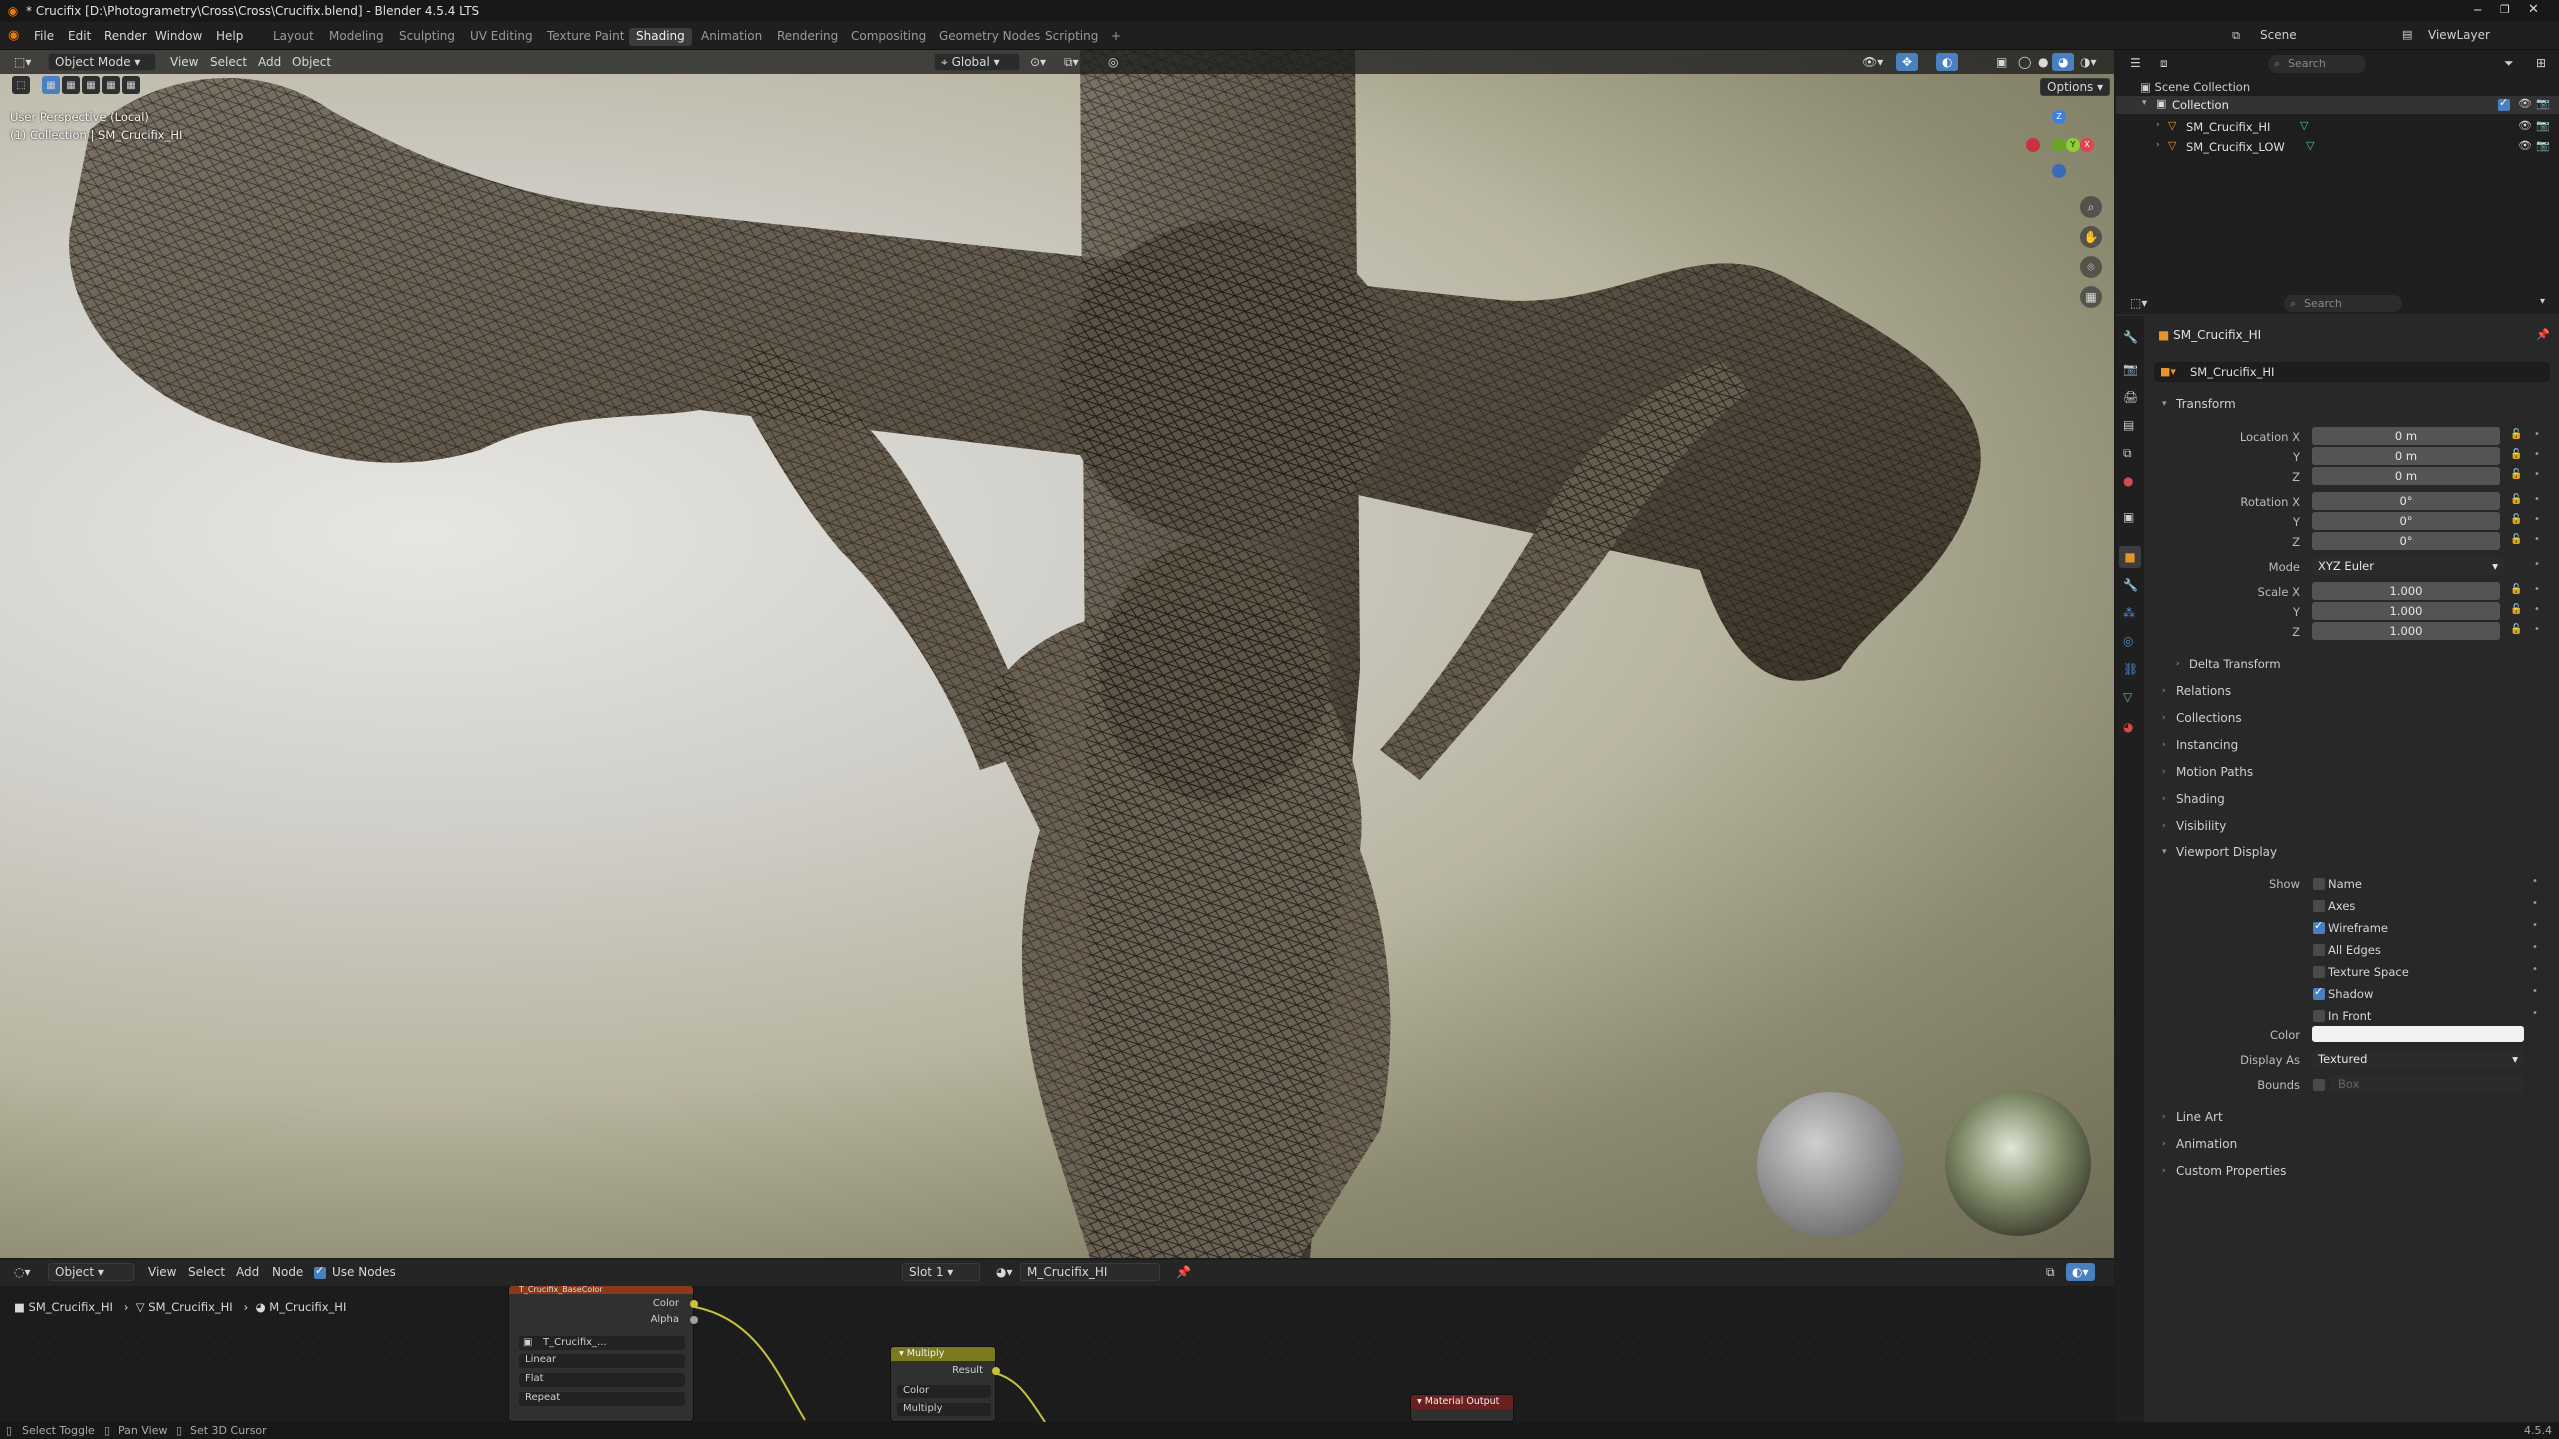 The width and height of the screenshot is (2559, 1439). What do you see at coordinates (1462, 1408) in the screenshot?
I see `material-output-node: ▾ Material Output` at bounding box center [1462, 1408].